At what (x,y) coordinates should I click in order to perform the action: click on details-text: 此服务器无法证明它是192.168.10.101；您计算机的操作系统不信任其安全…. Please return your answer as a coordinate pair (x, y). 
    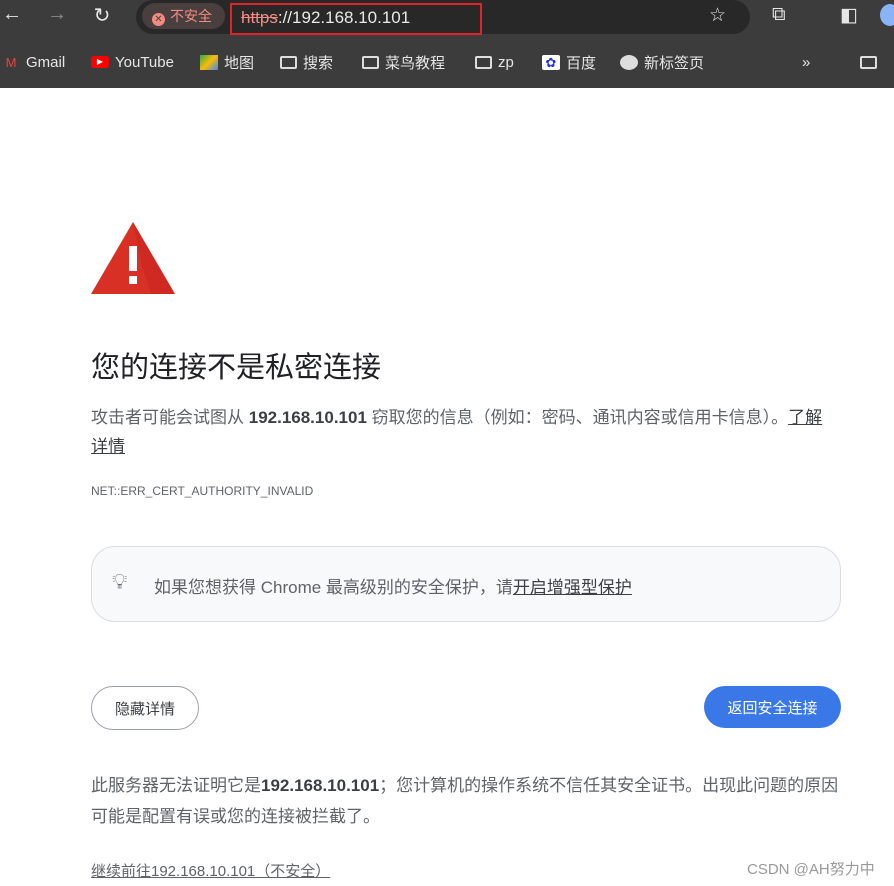
    Looking at the image, I should click on (465, 801).